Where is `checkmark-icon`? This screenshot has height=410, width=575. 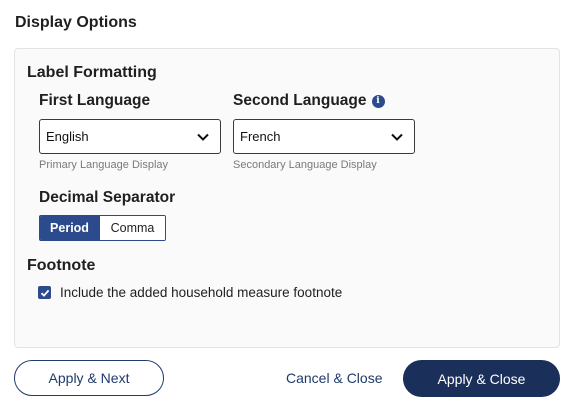 checkmark-icon is located at coordinates (44, 293).